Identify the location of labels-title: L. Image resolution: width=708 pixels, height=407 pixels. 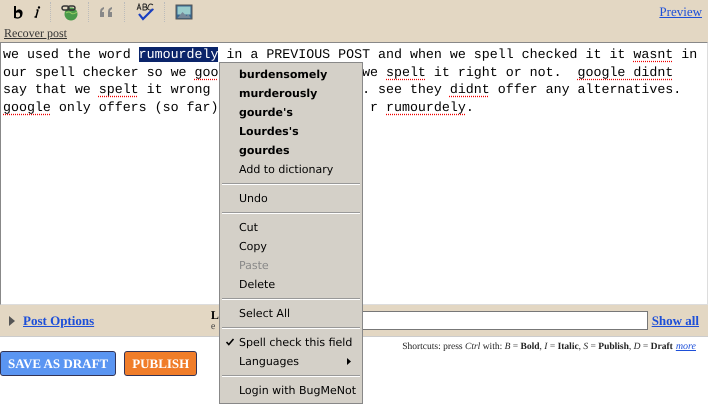
(214, 315).